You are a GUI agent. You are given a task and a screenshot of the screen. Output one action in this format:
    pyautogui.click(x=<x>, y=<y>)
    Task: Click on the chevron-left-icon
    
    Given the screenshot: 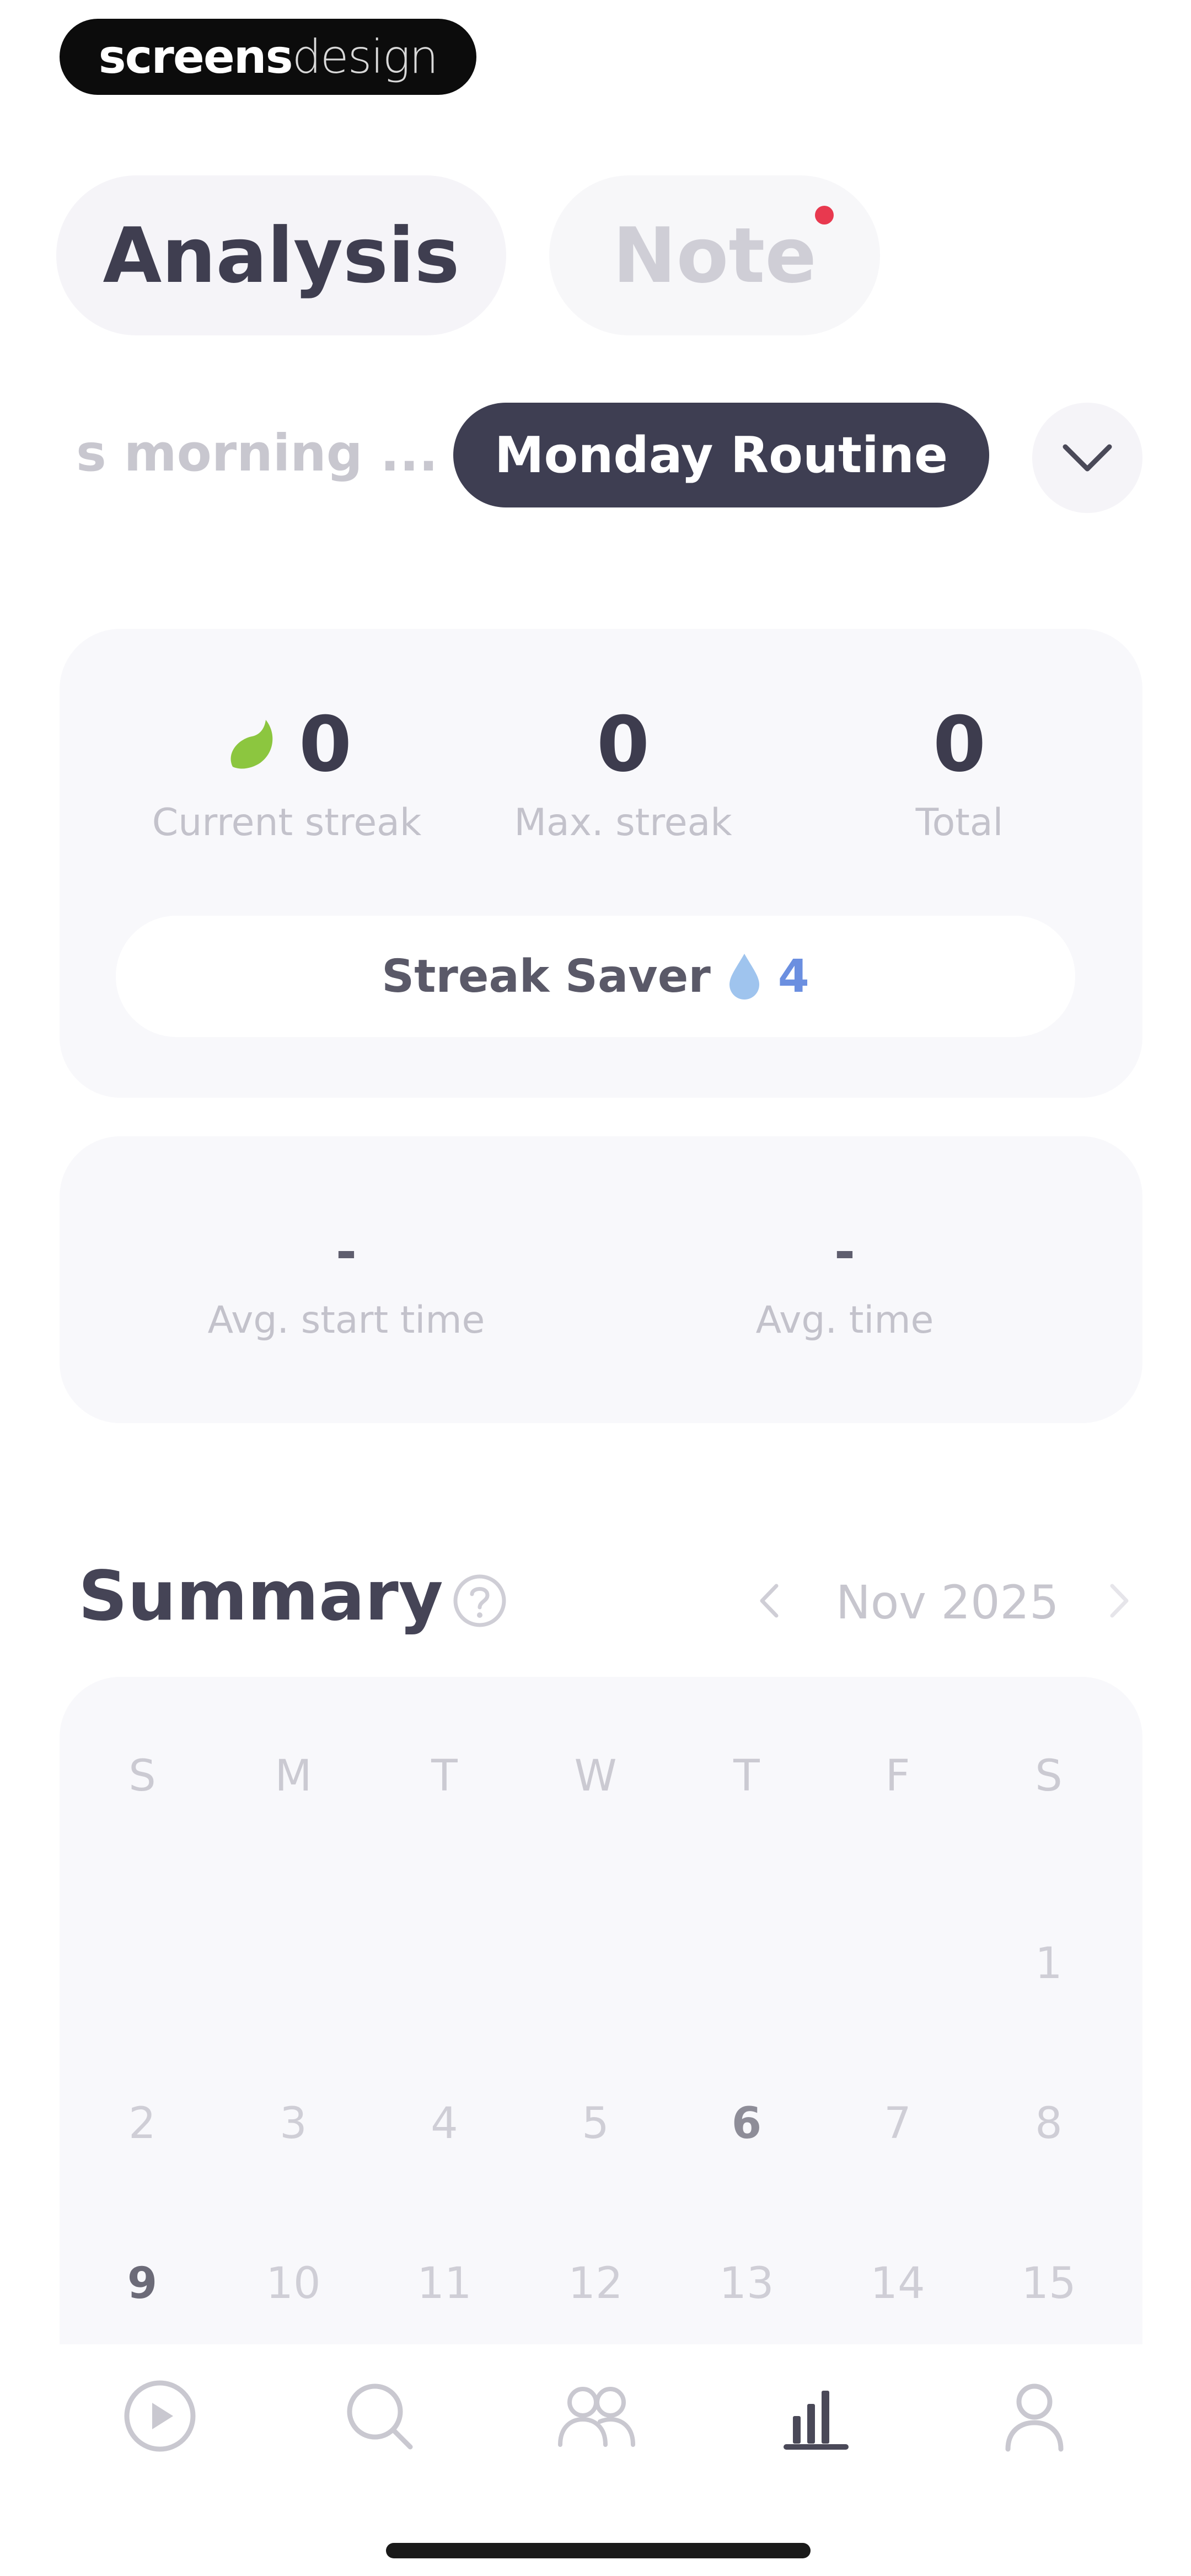 What is the action you would take?
    pyautogui.click(x=770, y=1601)
    